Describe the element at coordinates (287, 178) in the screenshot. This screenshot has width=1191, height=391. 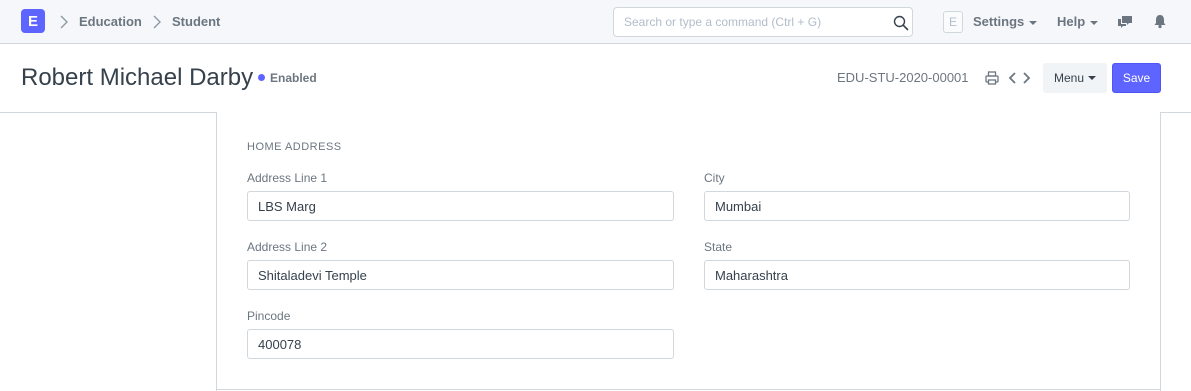
I see `address-line-1-label: Address Line 1` at that location.